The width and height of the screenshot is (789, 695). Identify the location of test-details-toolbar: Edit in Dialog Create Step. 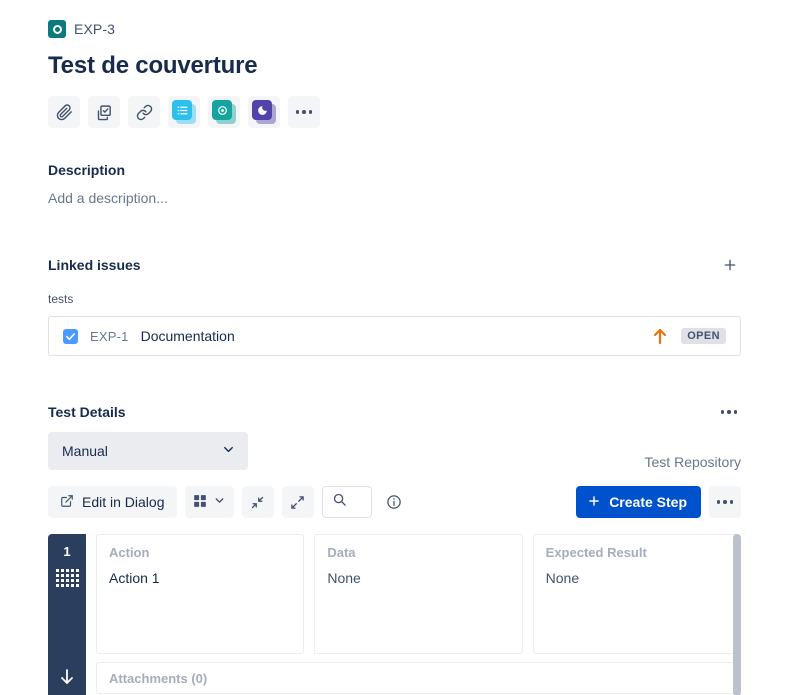
(394, 502).